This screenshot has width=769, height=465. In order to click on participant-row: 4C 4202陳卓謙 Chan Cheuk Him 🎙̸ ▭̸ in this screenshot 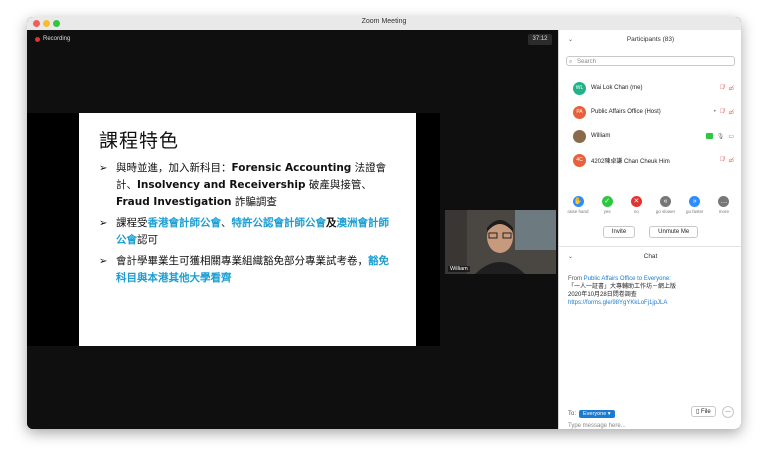, I will do `click(650, 160)`.